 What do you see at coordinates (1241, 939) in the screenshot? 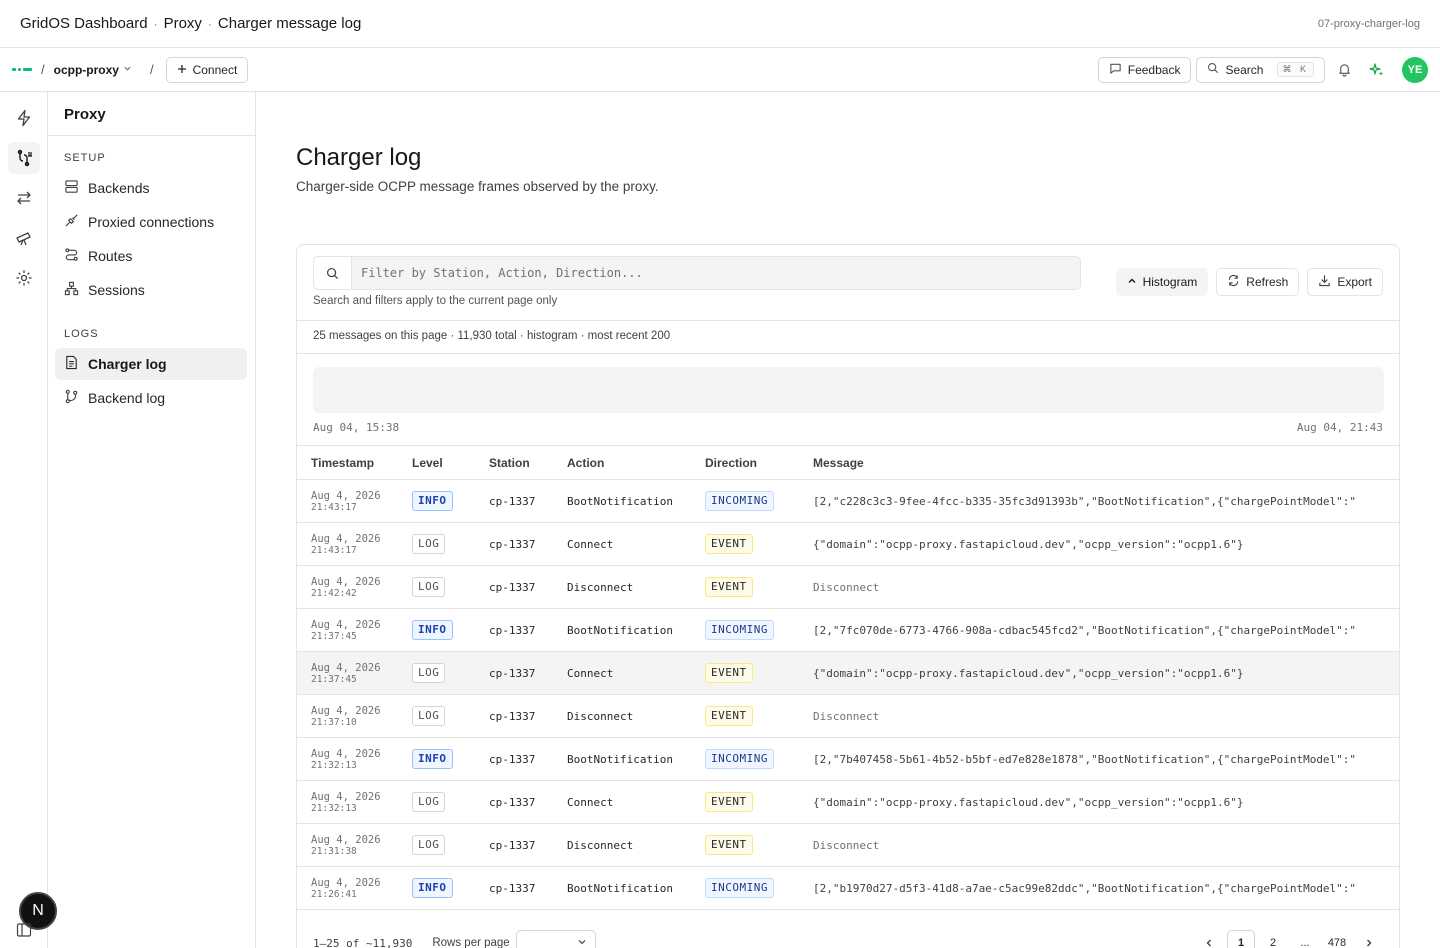
I see `page-button-current: 1` at bounding box center [1241, 939].